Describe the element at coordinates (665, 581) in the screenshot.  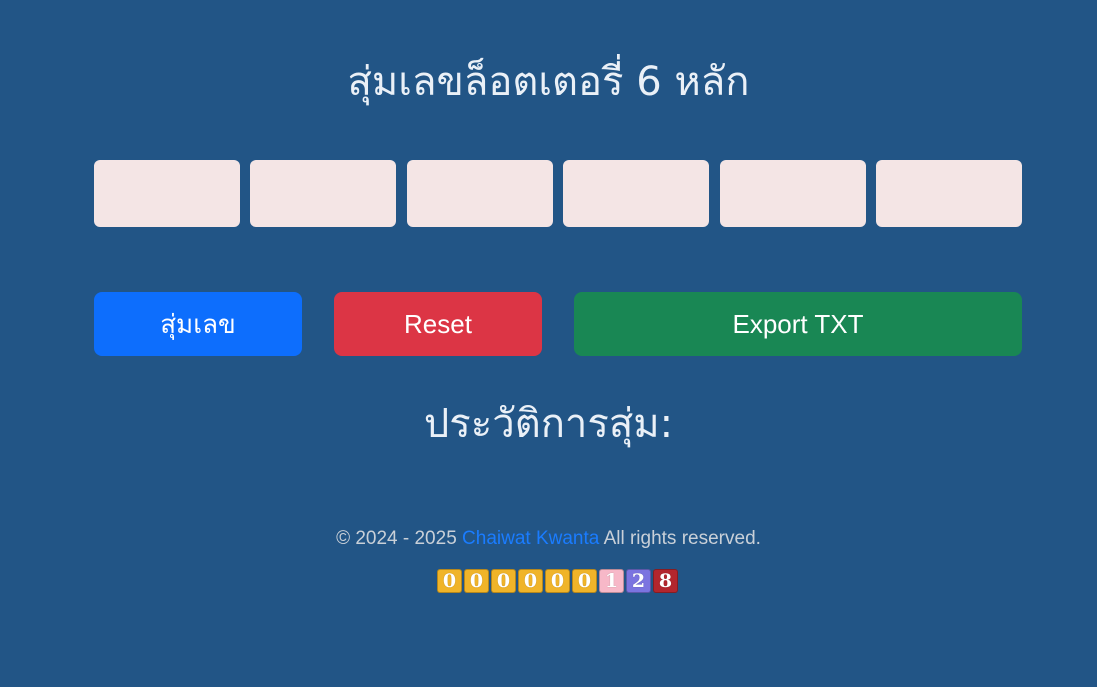
I see `counter-digit: 8` at that location.